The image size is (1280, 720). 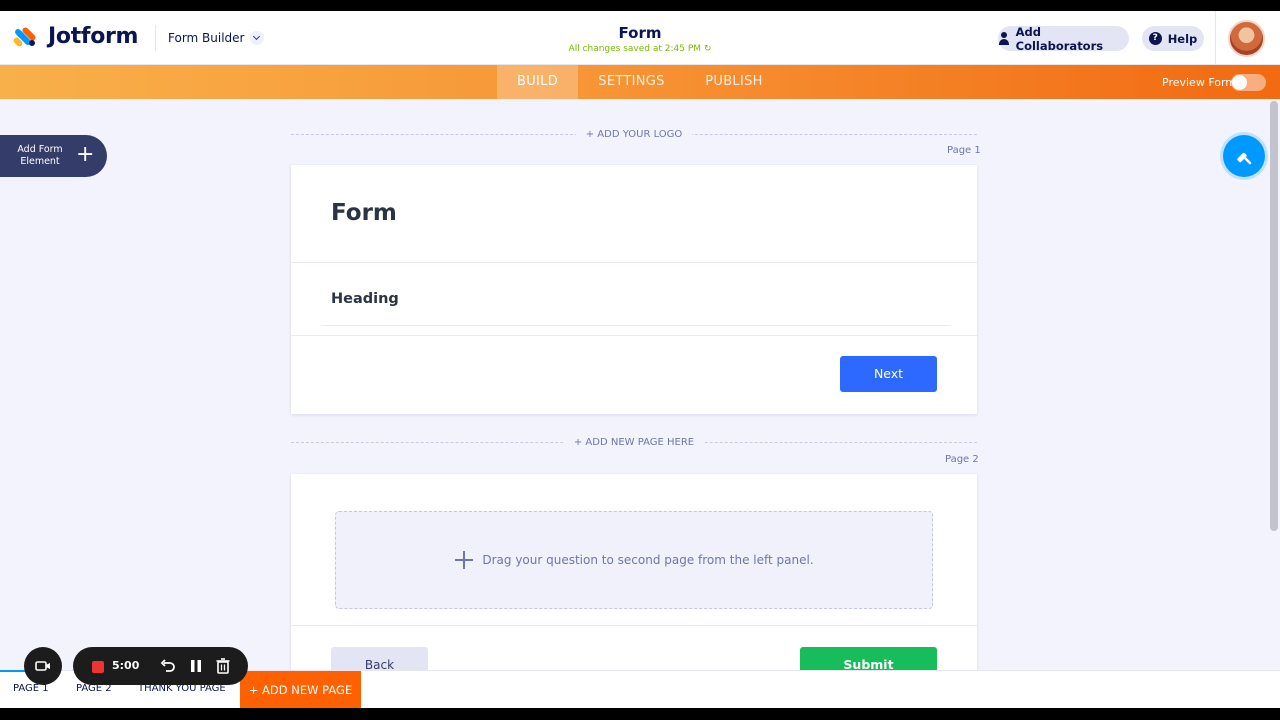 I want to click on add-new-page-here-wrap: + ADD NEW PAGE HERE, so click(x=634, y=442).